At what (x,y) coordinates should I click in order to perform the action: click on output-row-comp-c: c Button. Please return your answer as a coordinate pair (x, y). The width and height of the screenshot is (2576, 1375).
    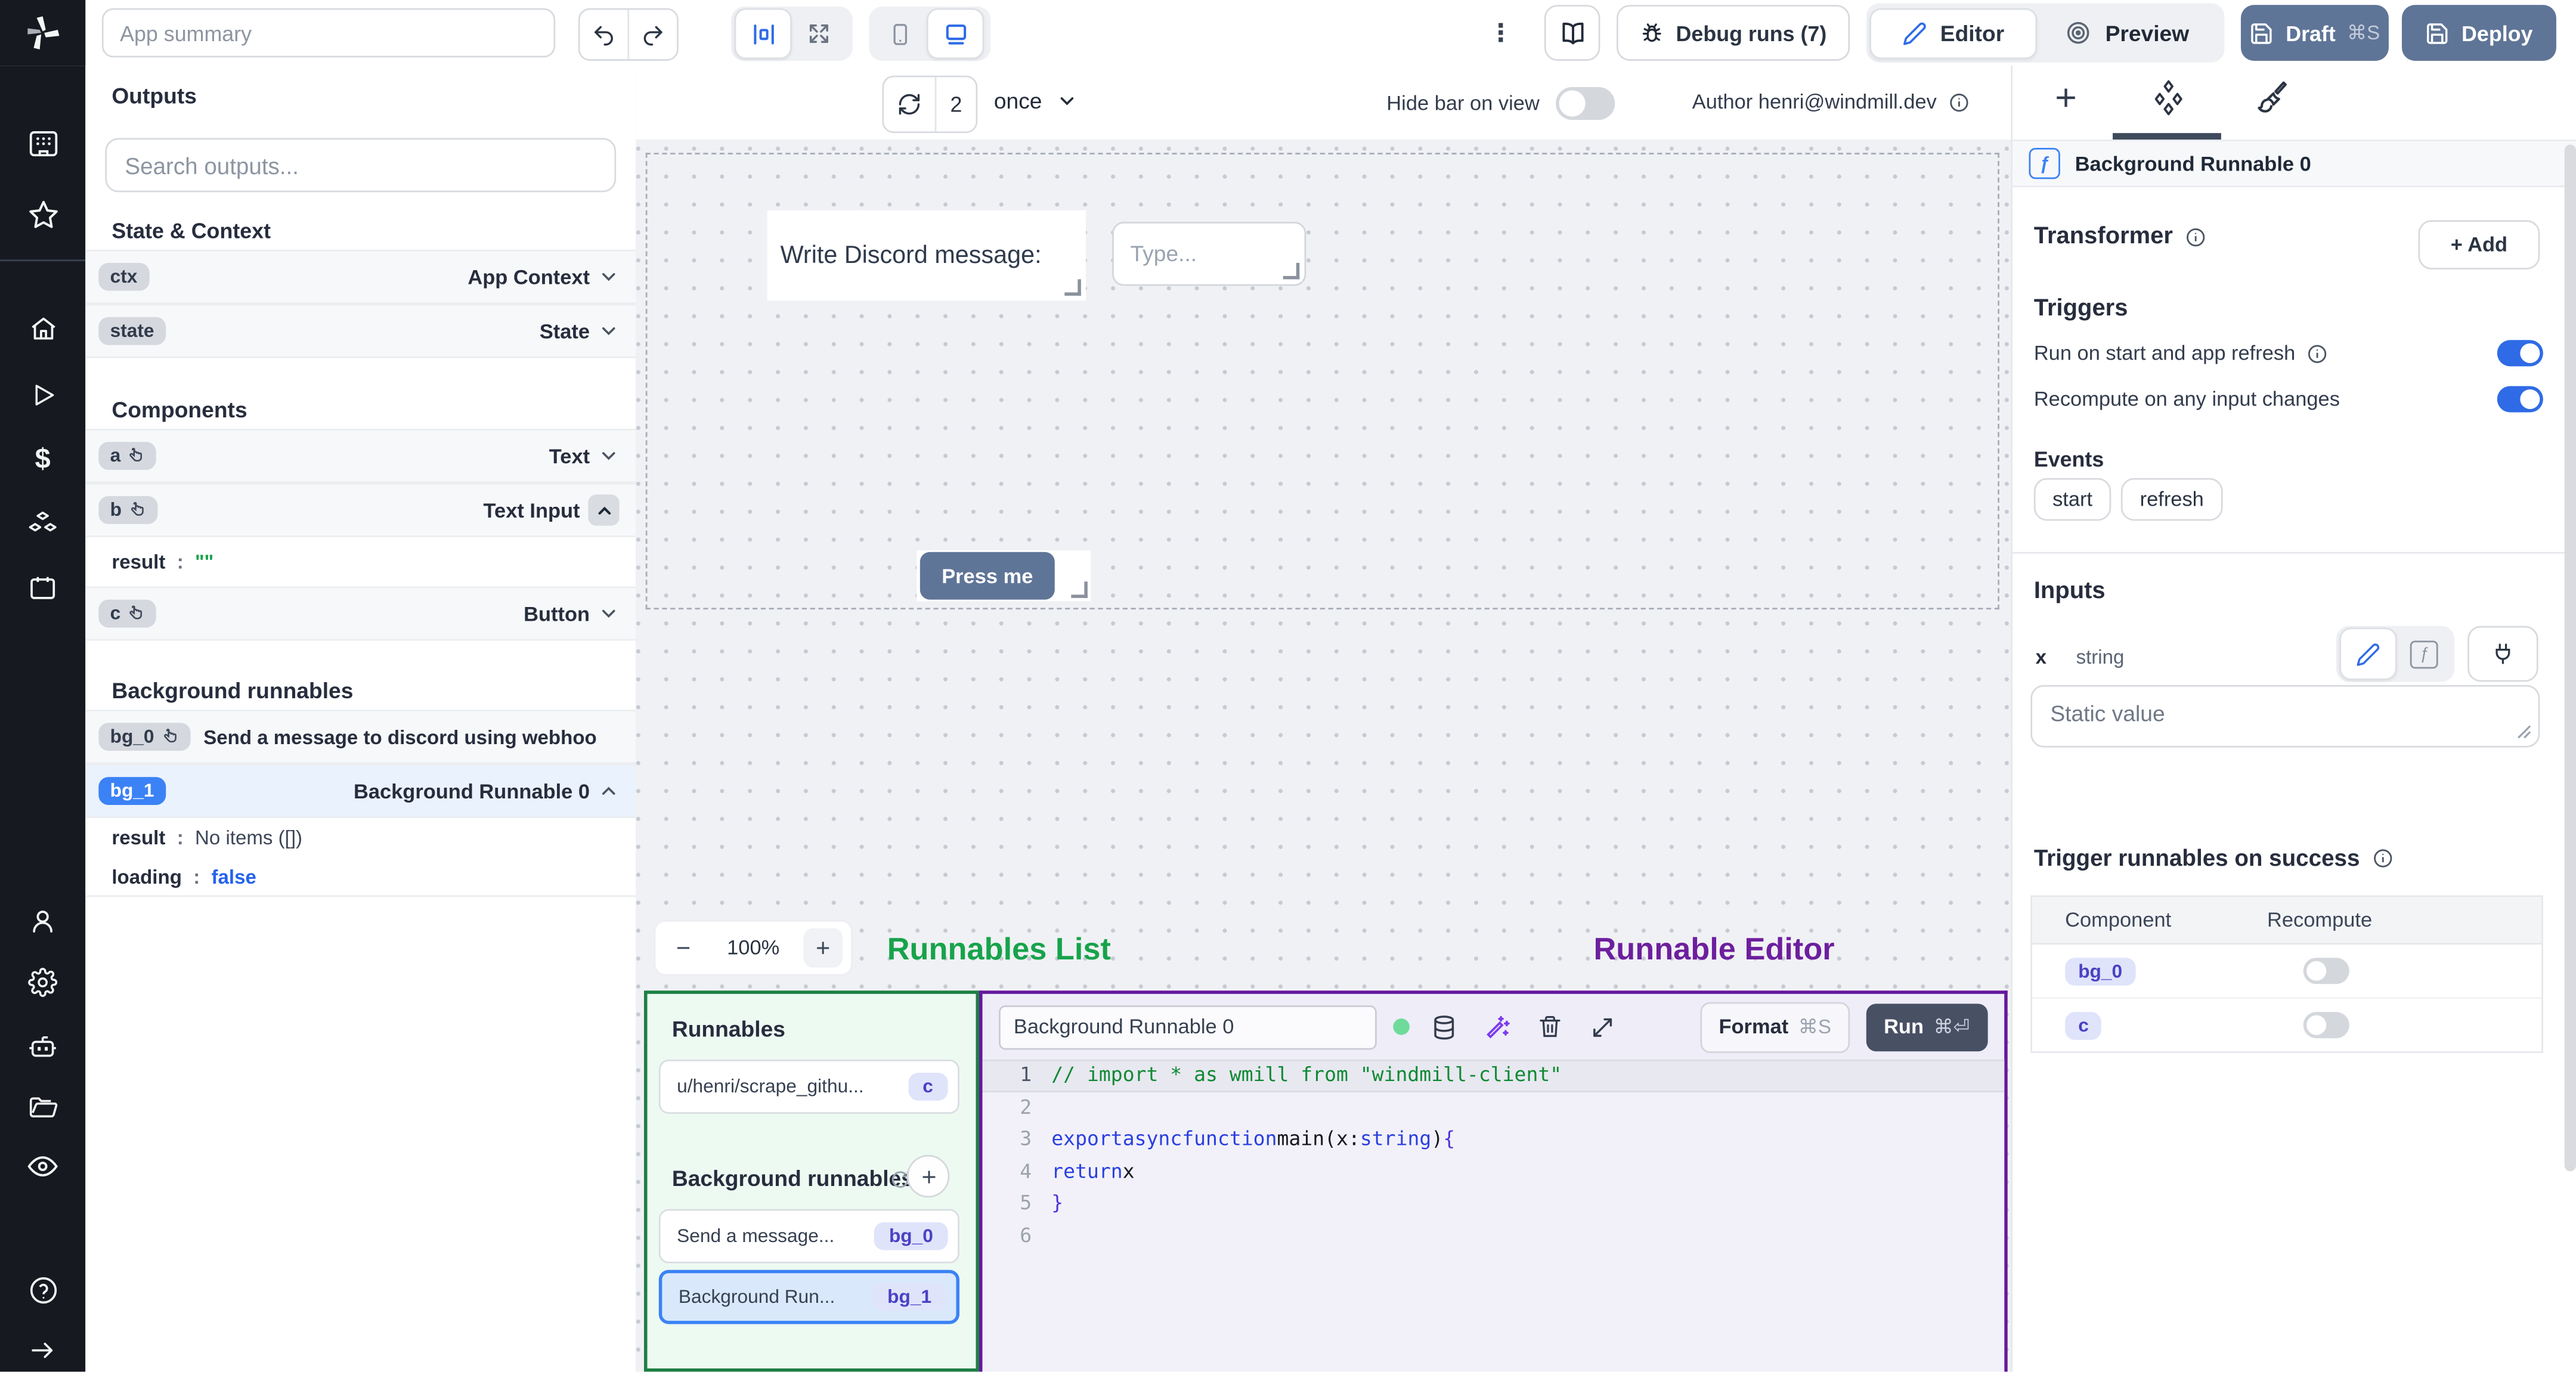
    Looking at the image, I should click on (361, 614).